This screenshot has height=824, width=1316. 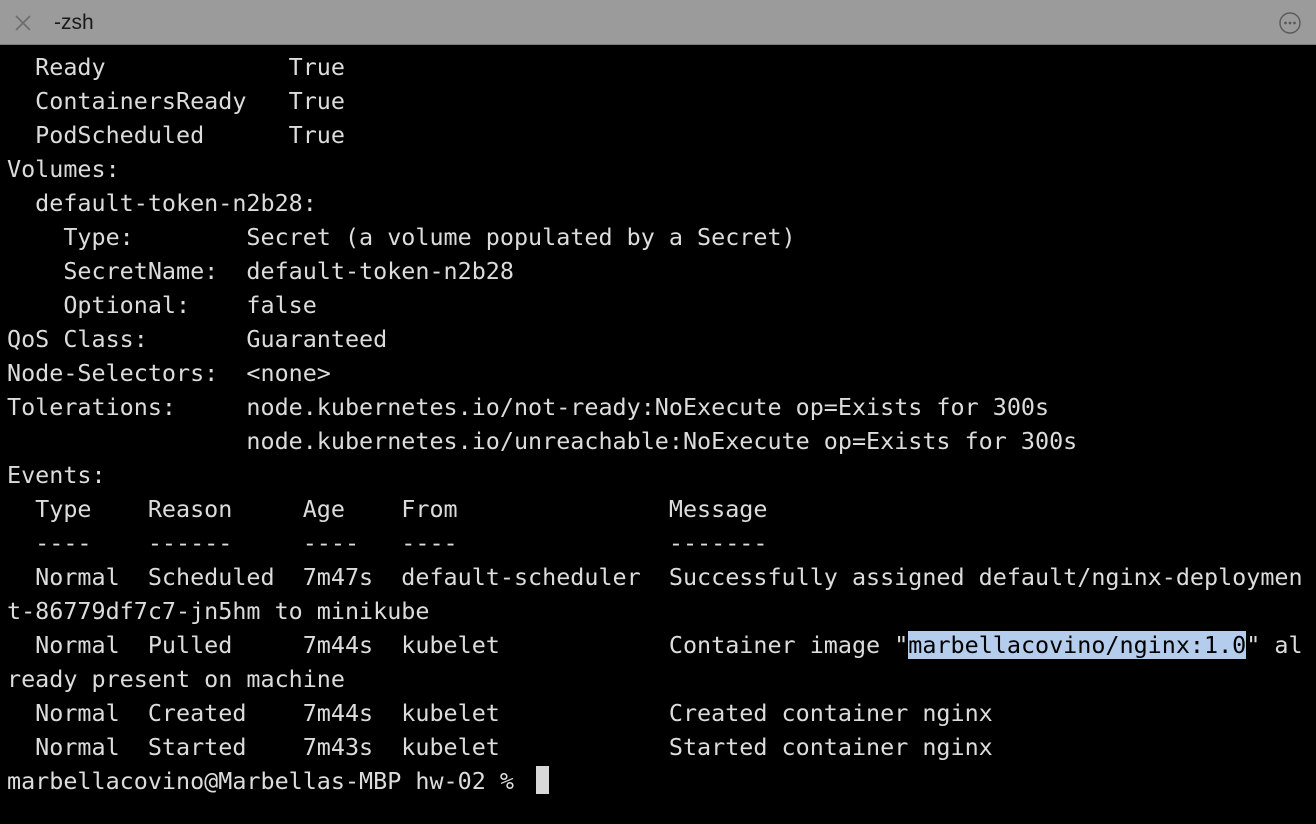 I want to click on terminal-line: Node-Selectors: <none>, so click(x=169, y=373).